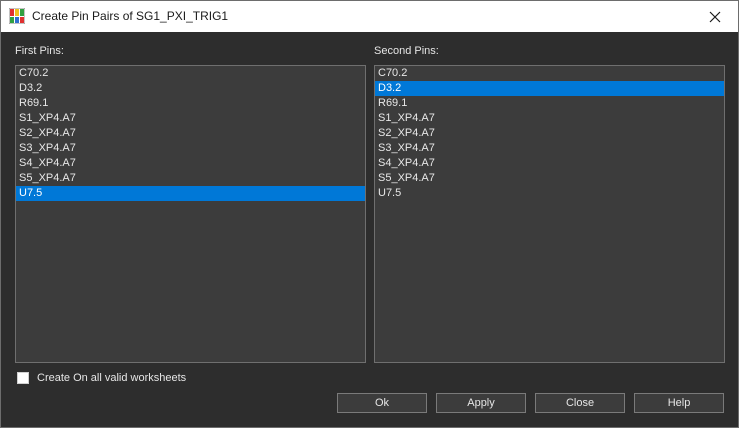  I want to click on title-bar: Create Pin Pairs of SG1_PXI_TRIG1, so click(369, 16).